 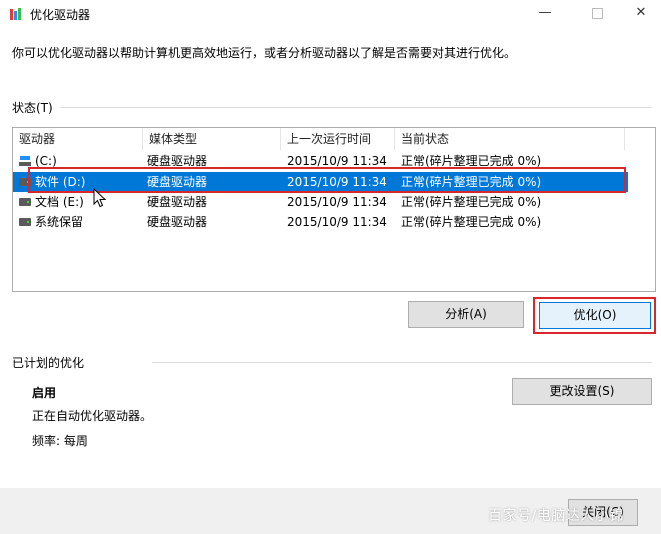 I want to click on drive-name: 文档 (E:), so click(x=59, y=202).